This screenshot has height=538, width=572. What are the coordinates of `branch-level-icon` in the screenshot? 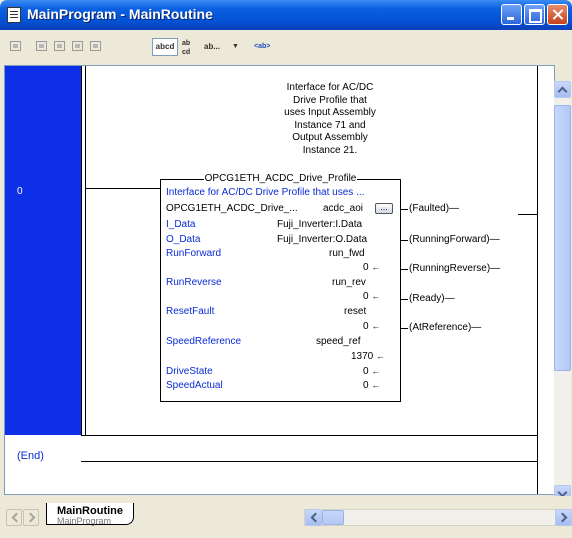 It's located at (60, 47).